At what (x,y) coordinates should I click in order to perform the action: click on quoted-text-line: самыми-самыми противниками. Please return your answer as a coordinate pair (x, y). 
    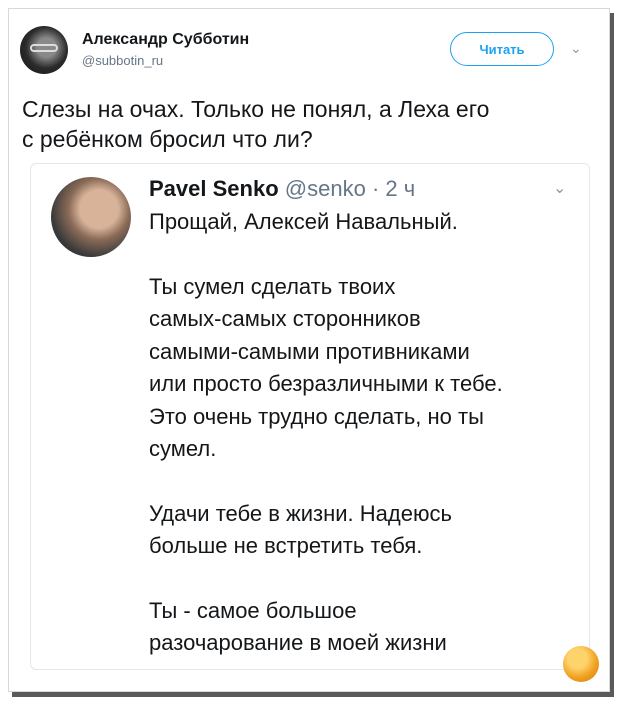
    Looking at the image, I should click on (309, 351).